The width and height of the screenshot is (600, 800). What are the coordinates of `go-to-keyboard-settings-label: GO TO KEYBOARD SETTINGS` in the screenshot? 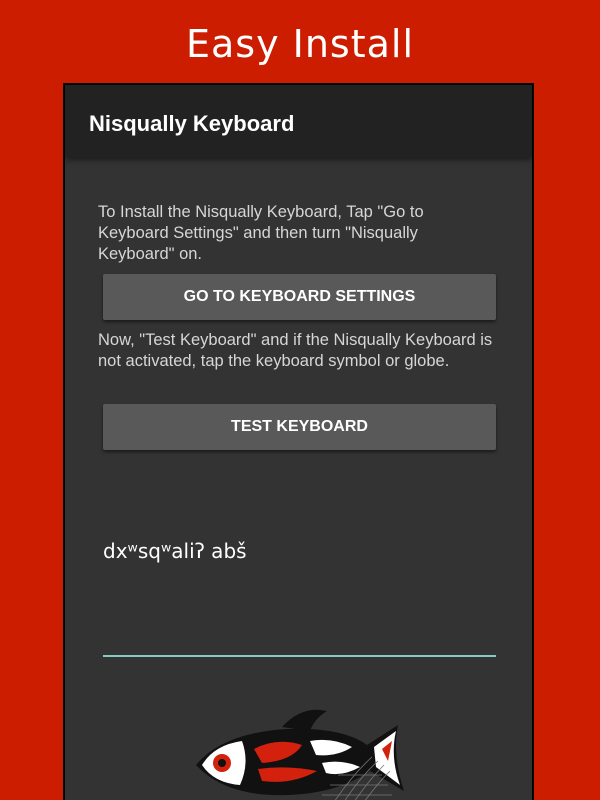 It's located at (299, 296).